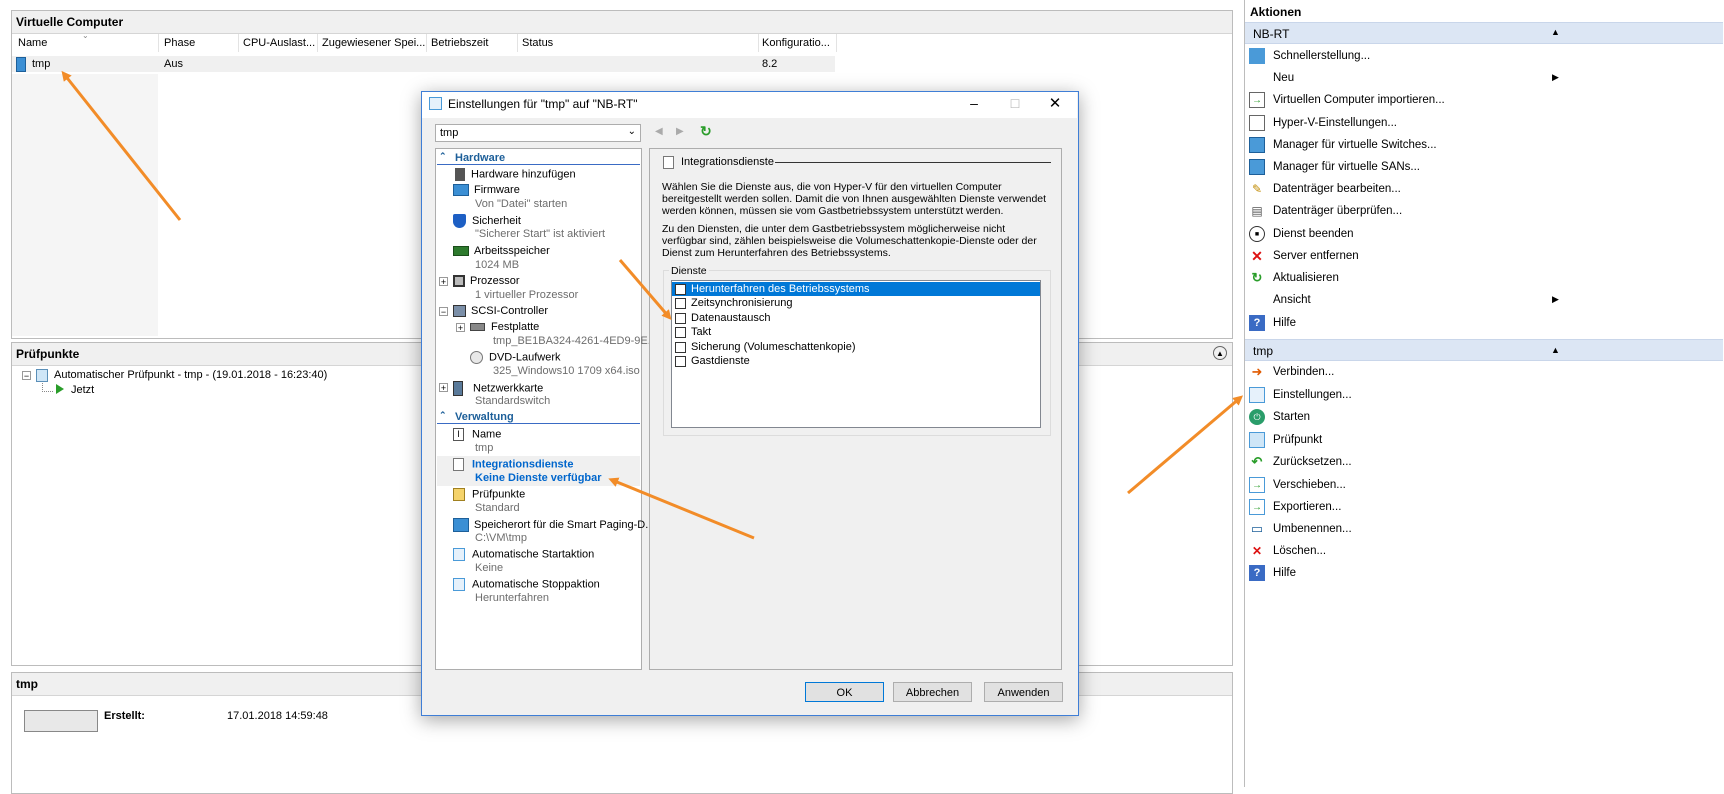 This screenshot has width=1724, height=794. I want to click on action-vm-help: ? Hilfe, so click(1272, 573).